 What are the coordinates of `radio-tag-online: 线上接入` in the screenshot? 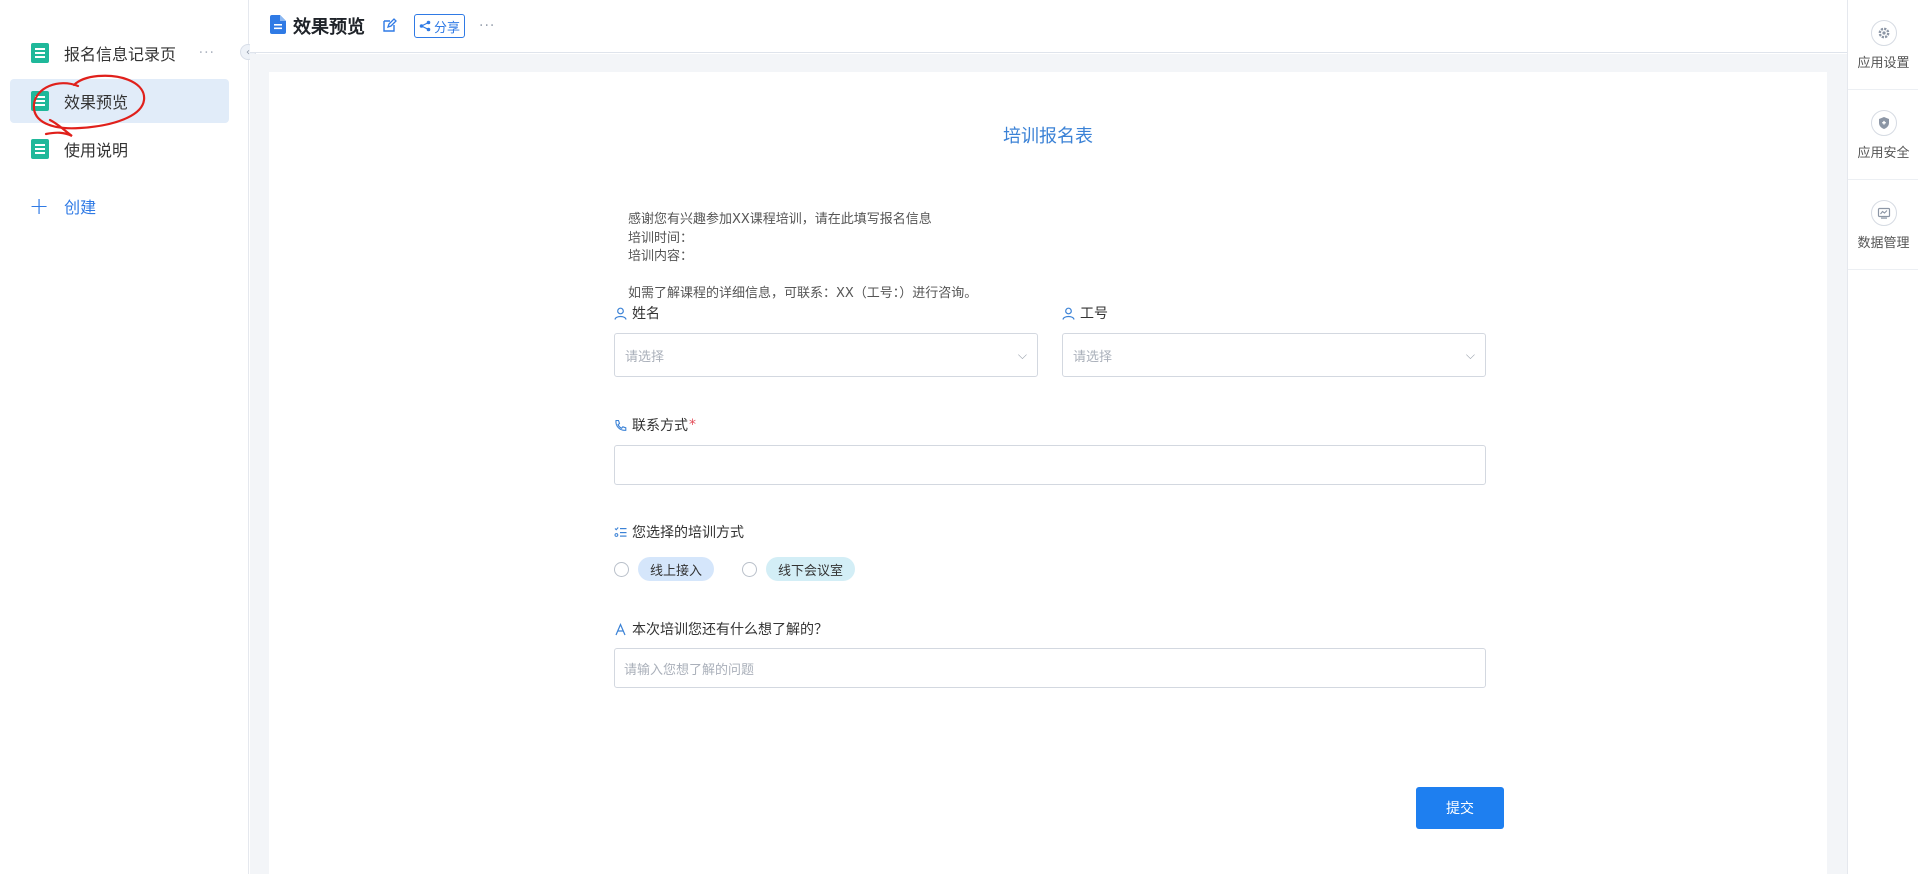 It's located at (676, 569).